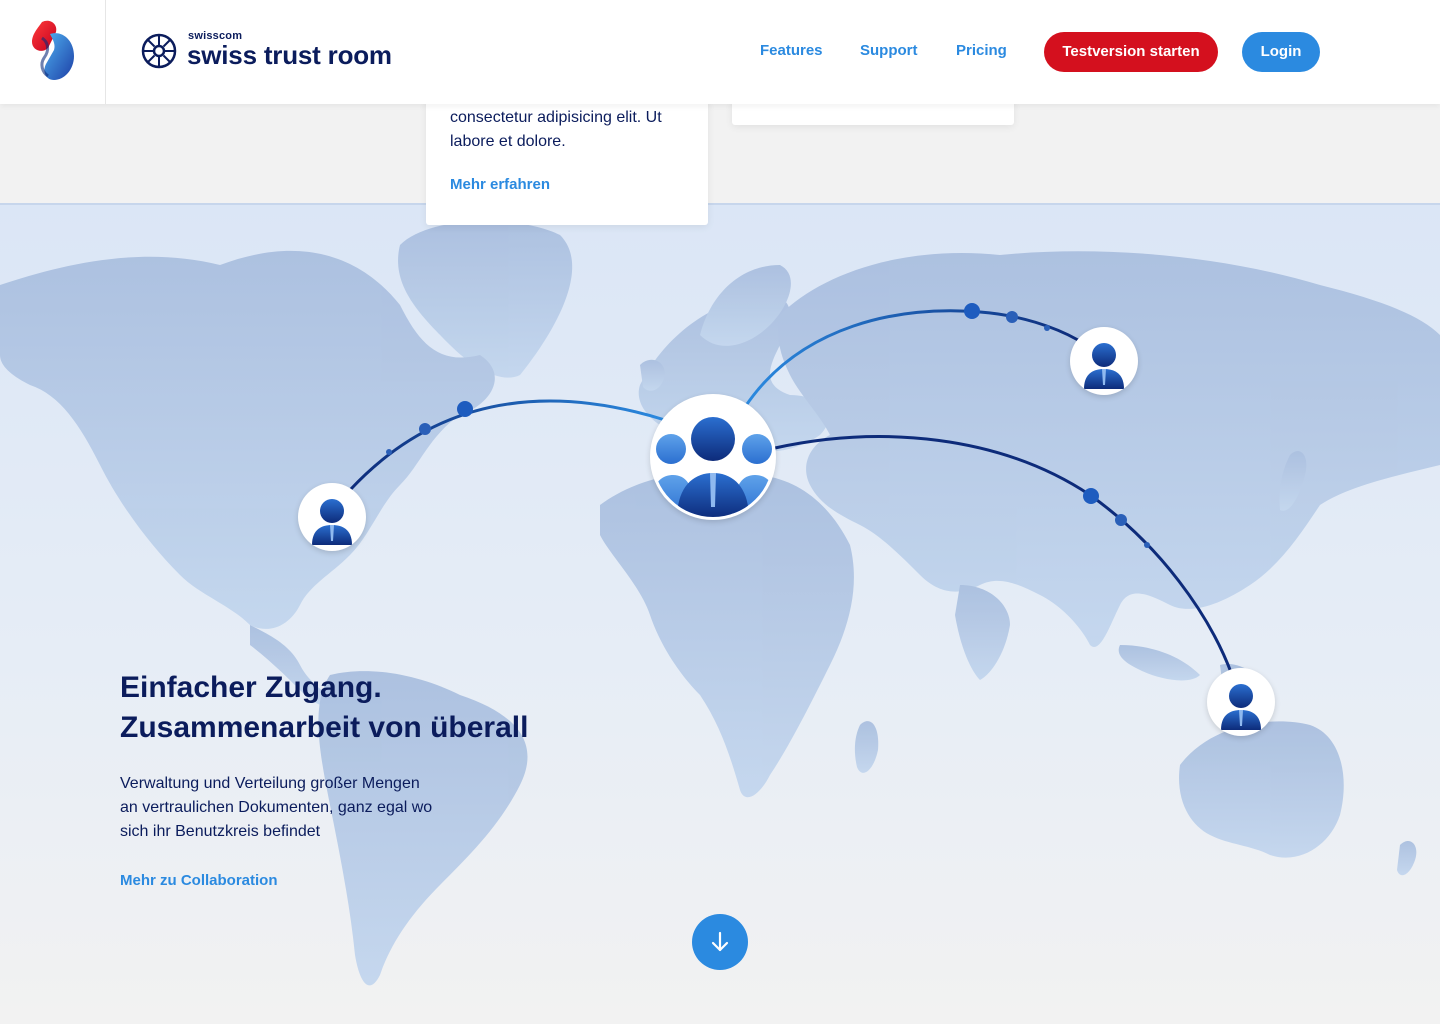 This screenshot has width=1440, height=1024. What do you see at coordinates (791, 50) in the screenshot?
I see `nav-features: Features` at bounding box center [791, 50].